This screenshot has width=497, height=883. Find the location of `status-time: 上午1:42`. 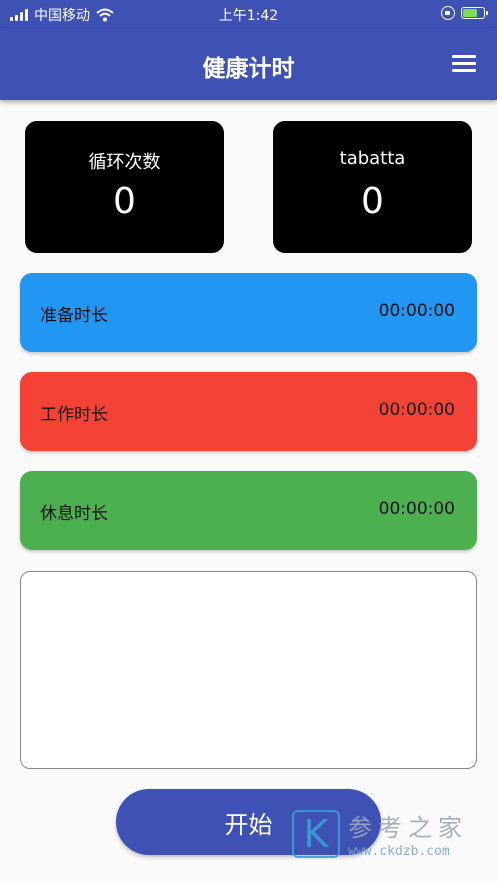

status-time: 上午1:42 is located at coordinates (248, 16).